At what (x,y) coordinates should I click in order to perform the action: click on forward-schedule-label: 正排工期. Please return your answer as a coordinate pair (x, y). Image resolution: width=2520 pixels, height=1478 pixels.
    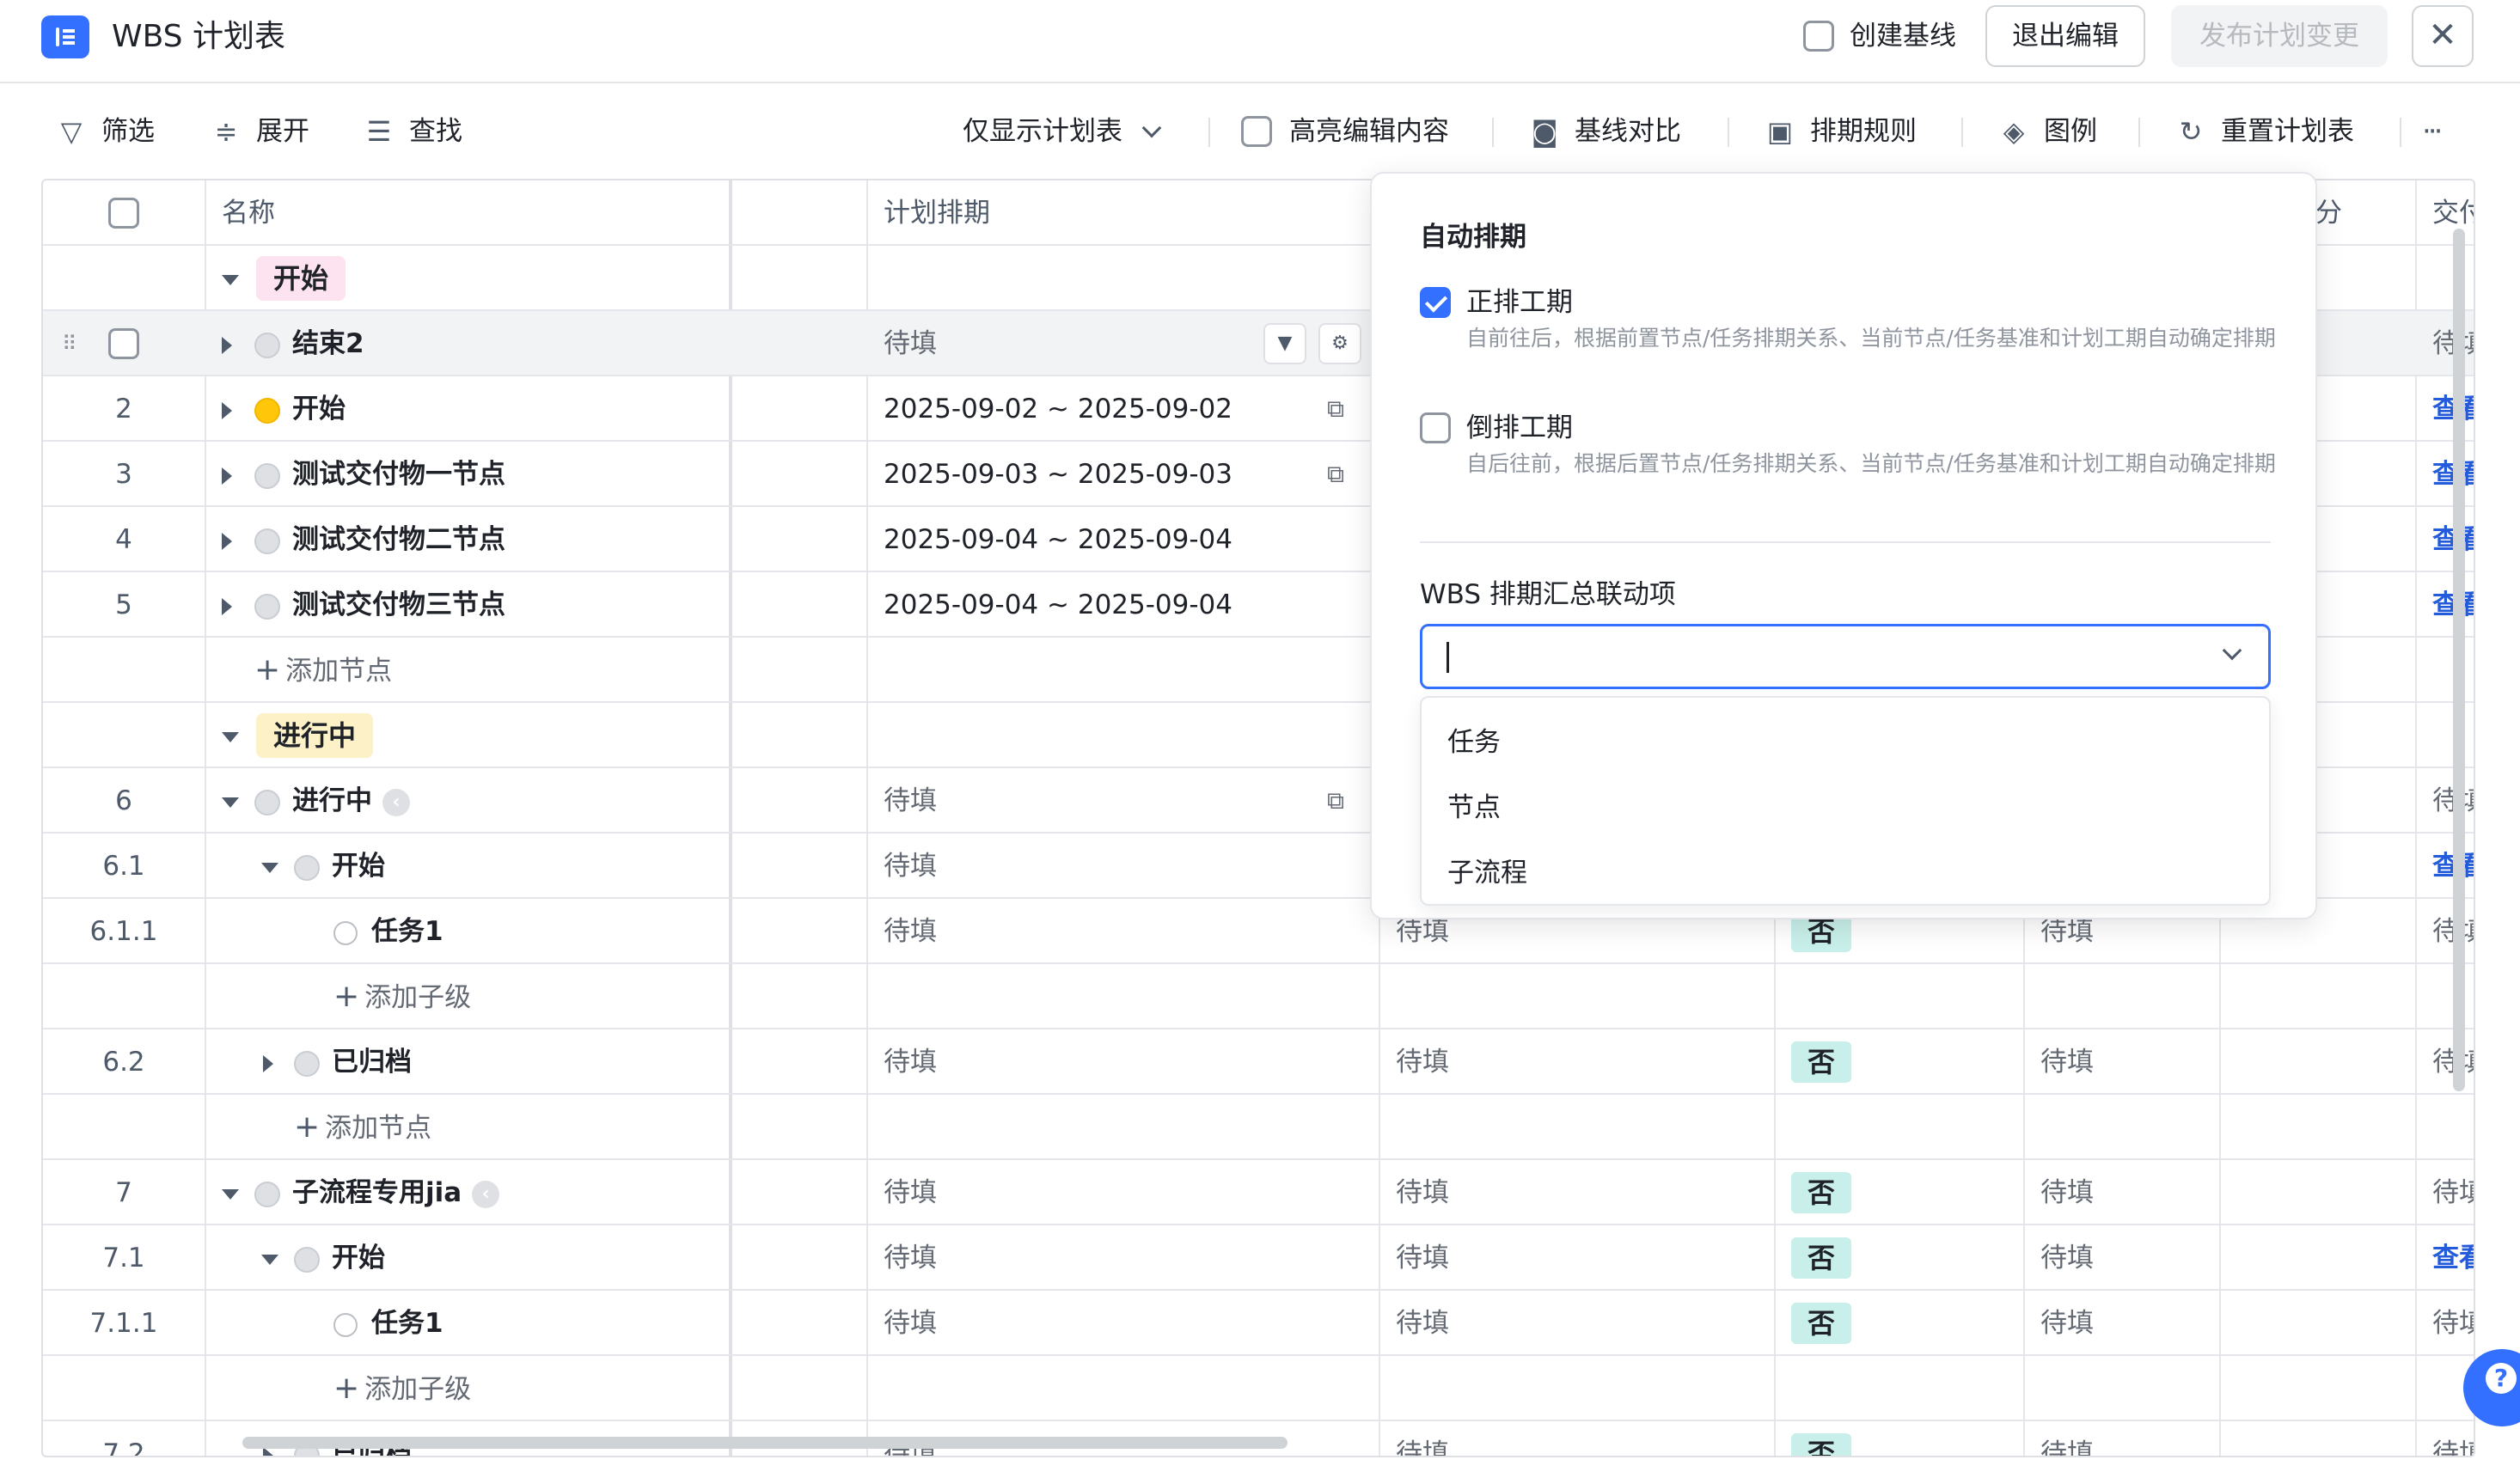
    Looking at the image, I should click on (1520, 302).